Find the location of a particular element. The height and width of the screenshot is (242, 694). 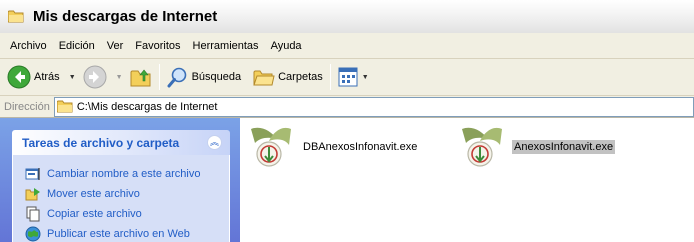

task-label: Mover este archivo is located at coordinates (93, 194).